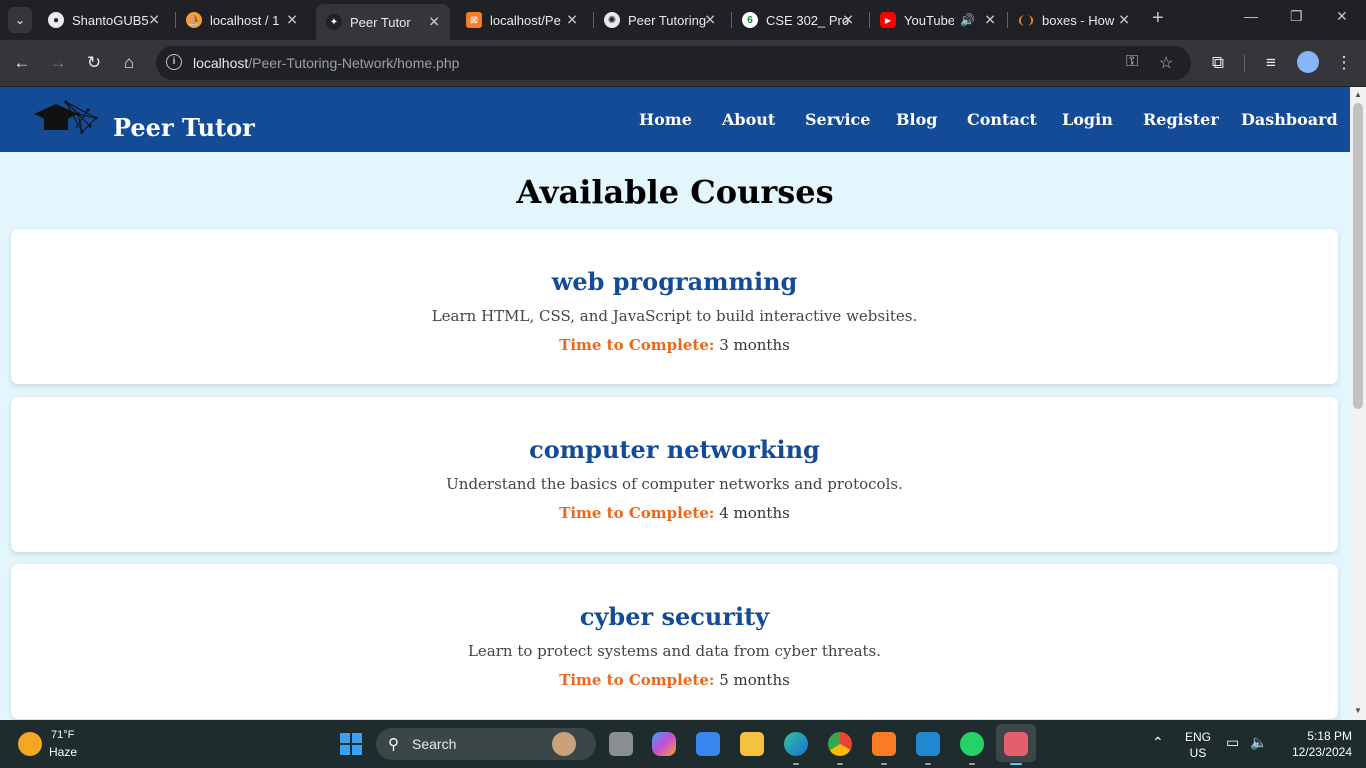 The width and height of the screenshot is (1366, 768). I want to click on media-control-icon: ≡, so click(1271, 63).